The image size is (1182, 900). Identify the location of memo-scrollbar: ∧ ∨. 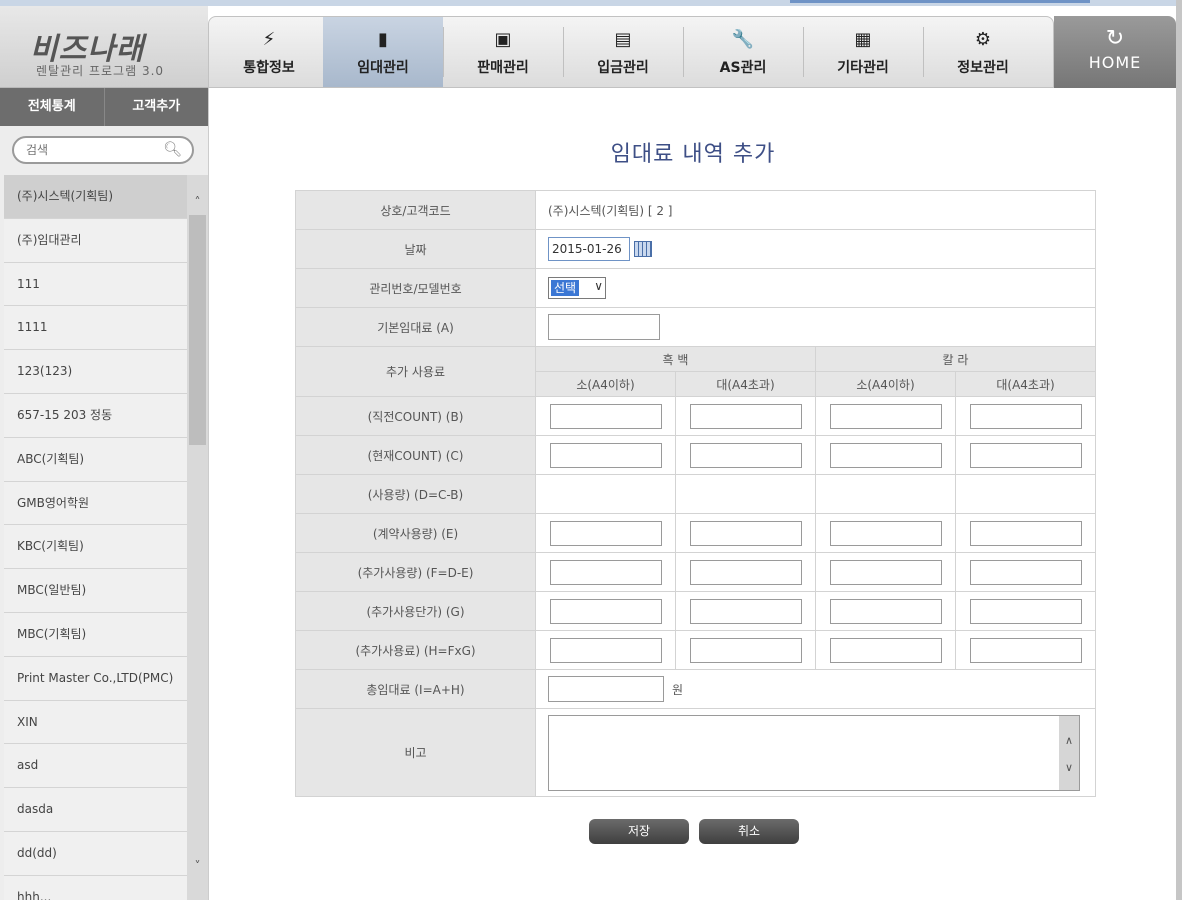
(1069, 752).